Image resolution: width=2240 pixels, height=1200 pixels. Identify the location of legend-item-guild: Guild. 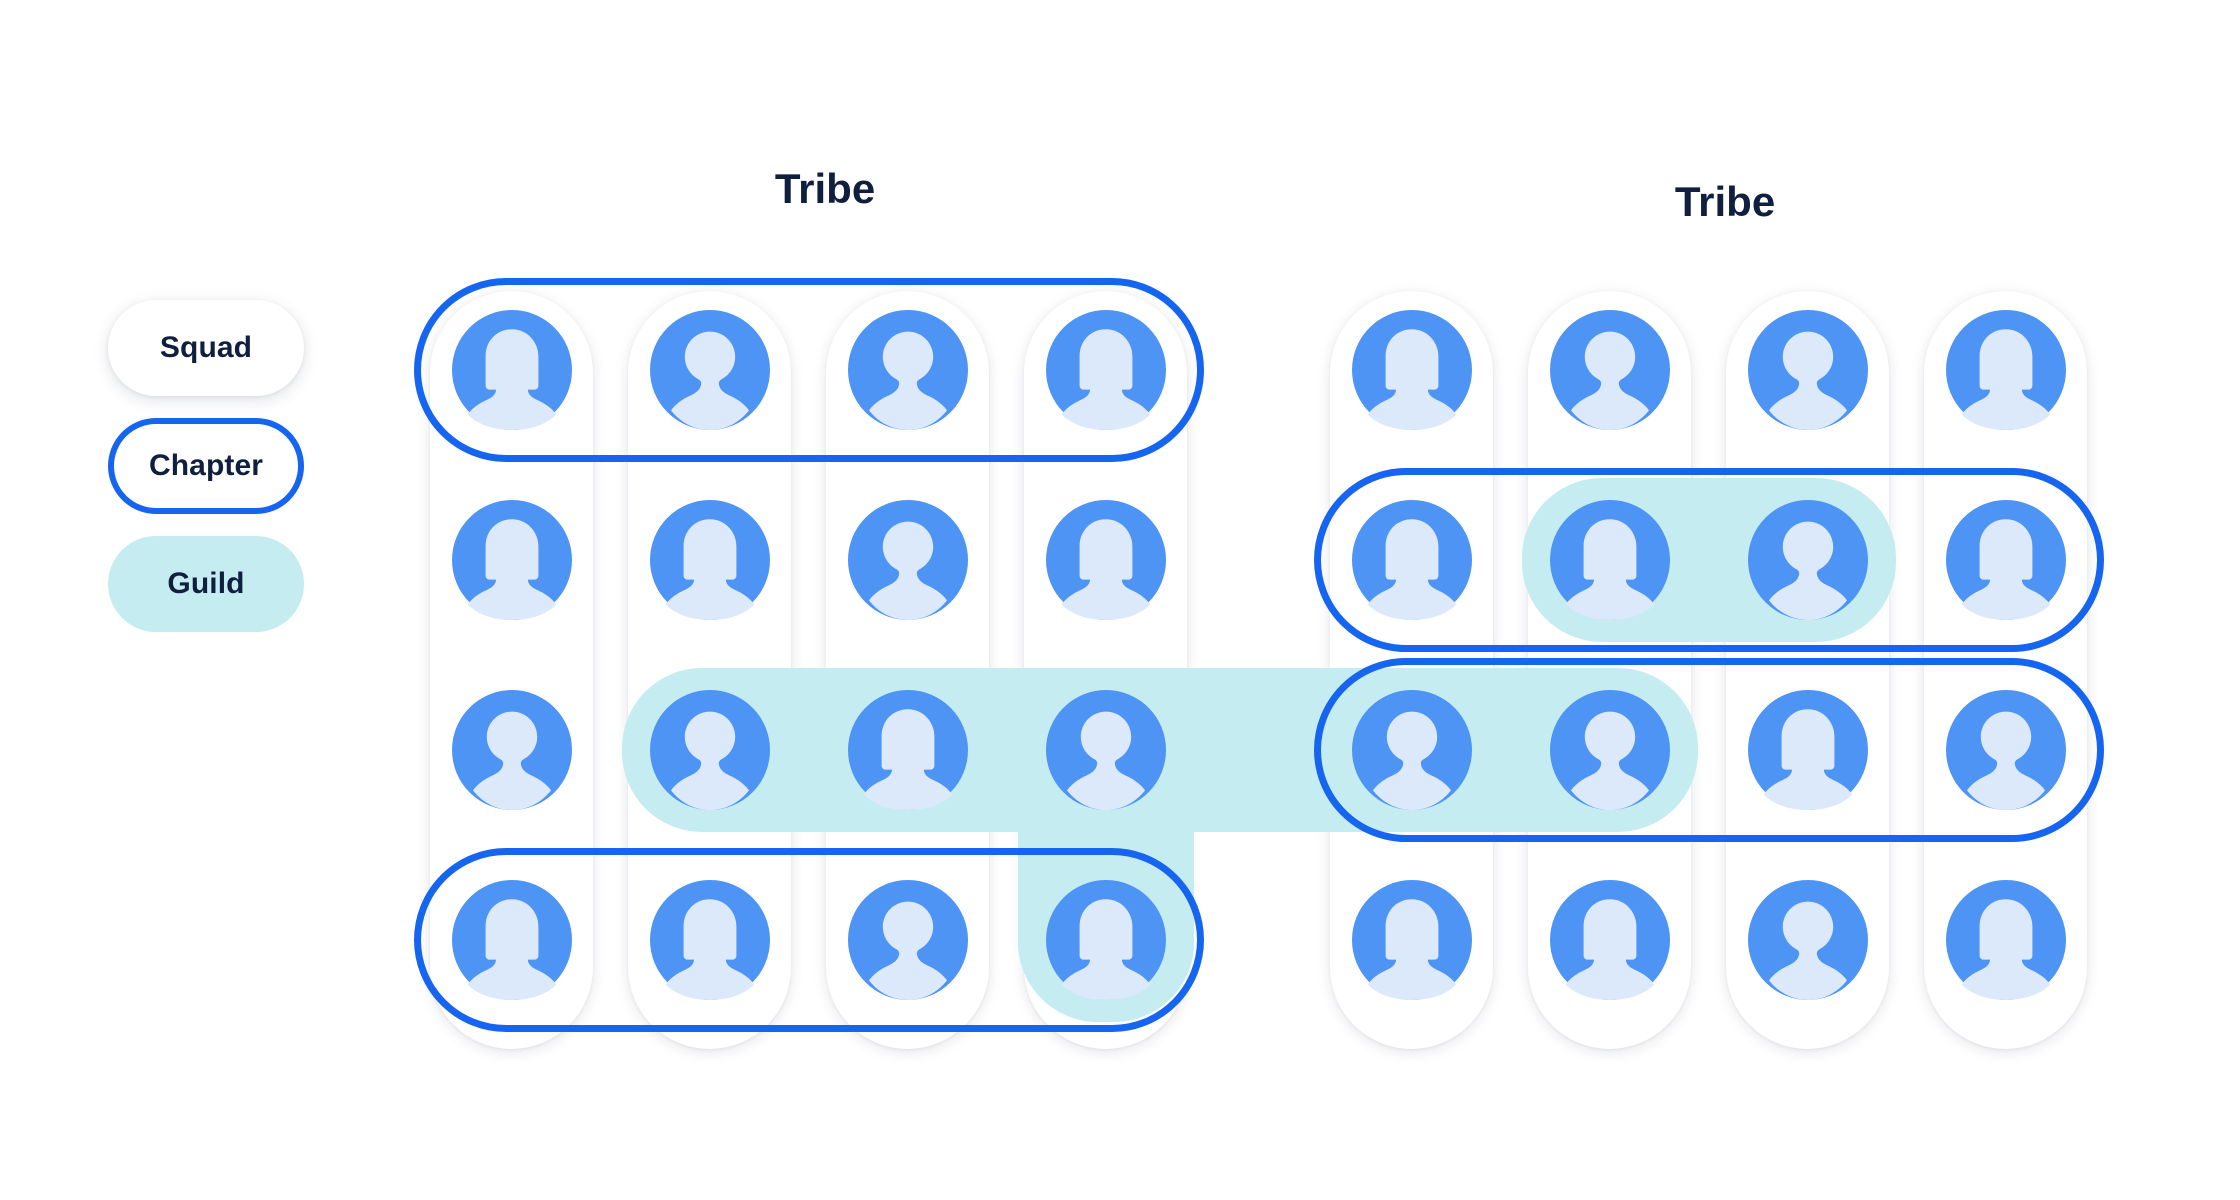
(206, 584).